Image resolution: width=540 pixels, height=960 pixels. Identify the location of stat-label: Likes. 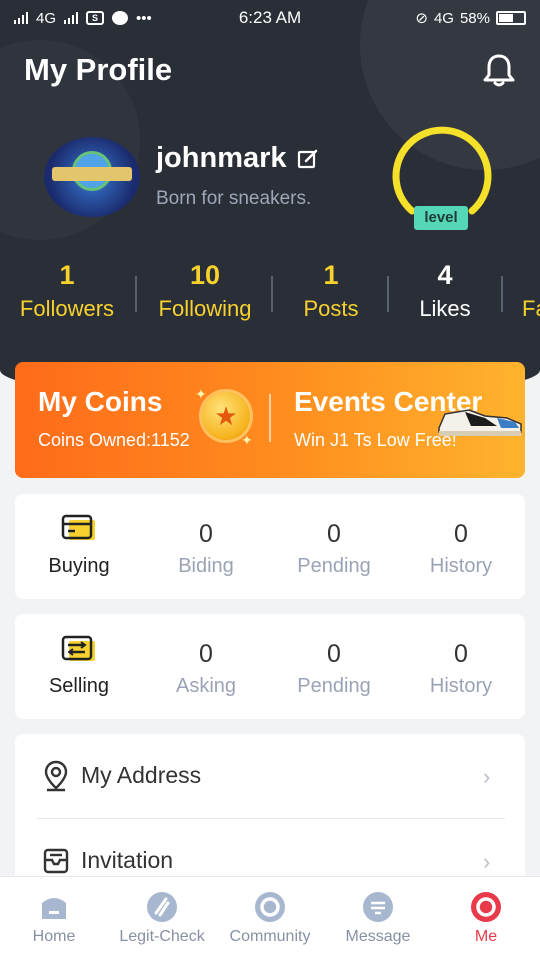
(445, 308).